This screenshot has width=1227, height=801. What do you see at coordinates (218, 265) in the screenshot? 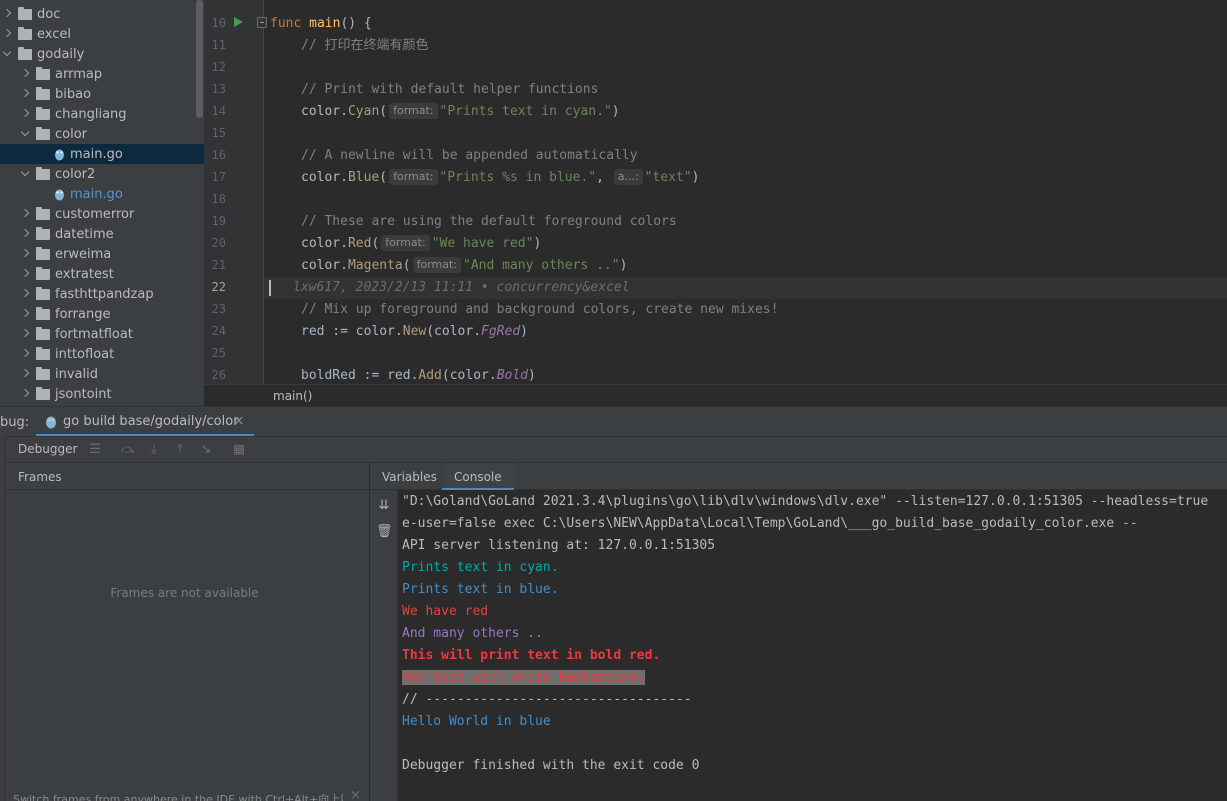
I see `line-number: 21` at bounding box center [218, 265].